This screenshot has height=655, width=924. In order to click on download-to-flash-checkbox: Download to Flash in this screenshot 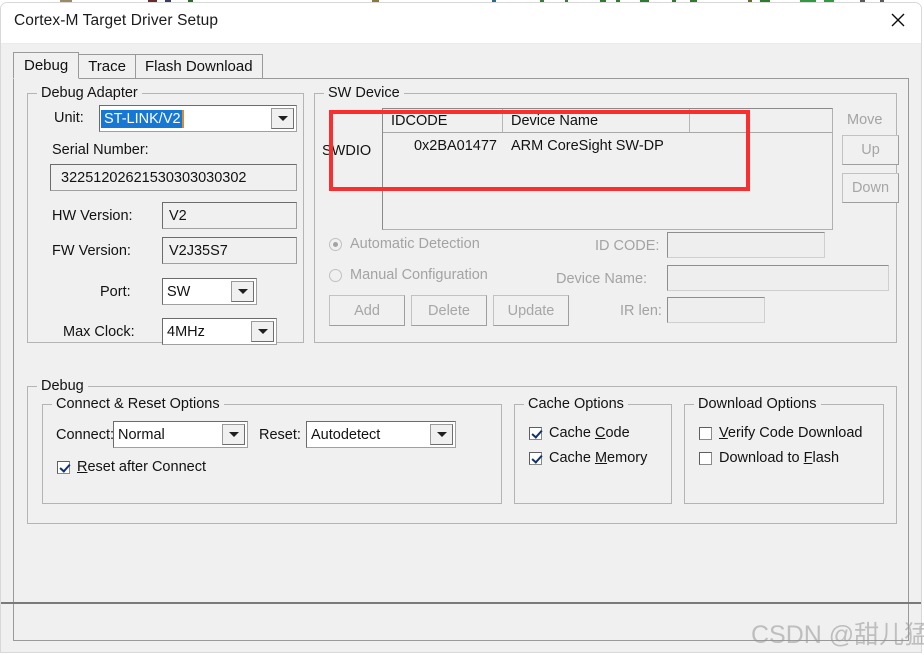, I will do `click(769, 458)`.